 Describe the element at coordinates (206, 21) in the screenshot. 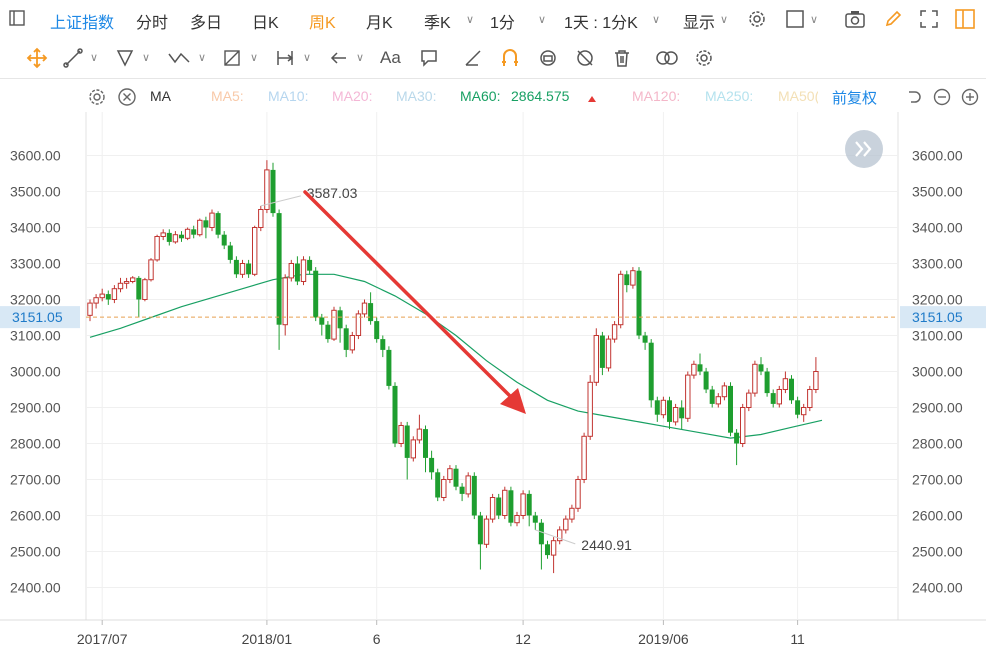

I see `tab-period-1: 多日` at that location.